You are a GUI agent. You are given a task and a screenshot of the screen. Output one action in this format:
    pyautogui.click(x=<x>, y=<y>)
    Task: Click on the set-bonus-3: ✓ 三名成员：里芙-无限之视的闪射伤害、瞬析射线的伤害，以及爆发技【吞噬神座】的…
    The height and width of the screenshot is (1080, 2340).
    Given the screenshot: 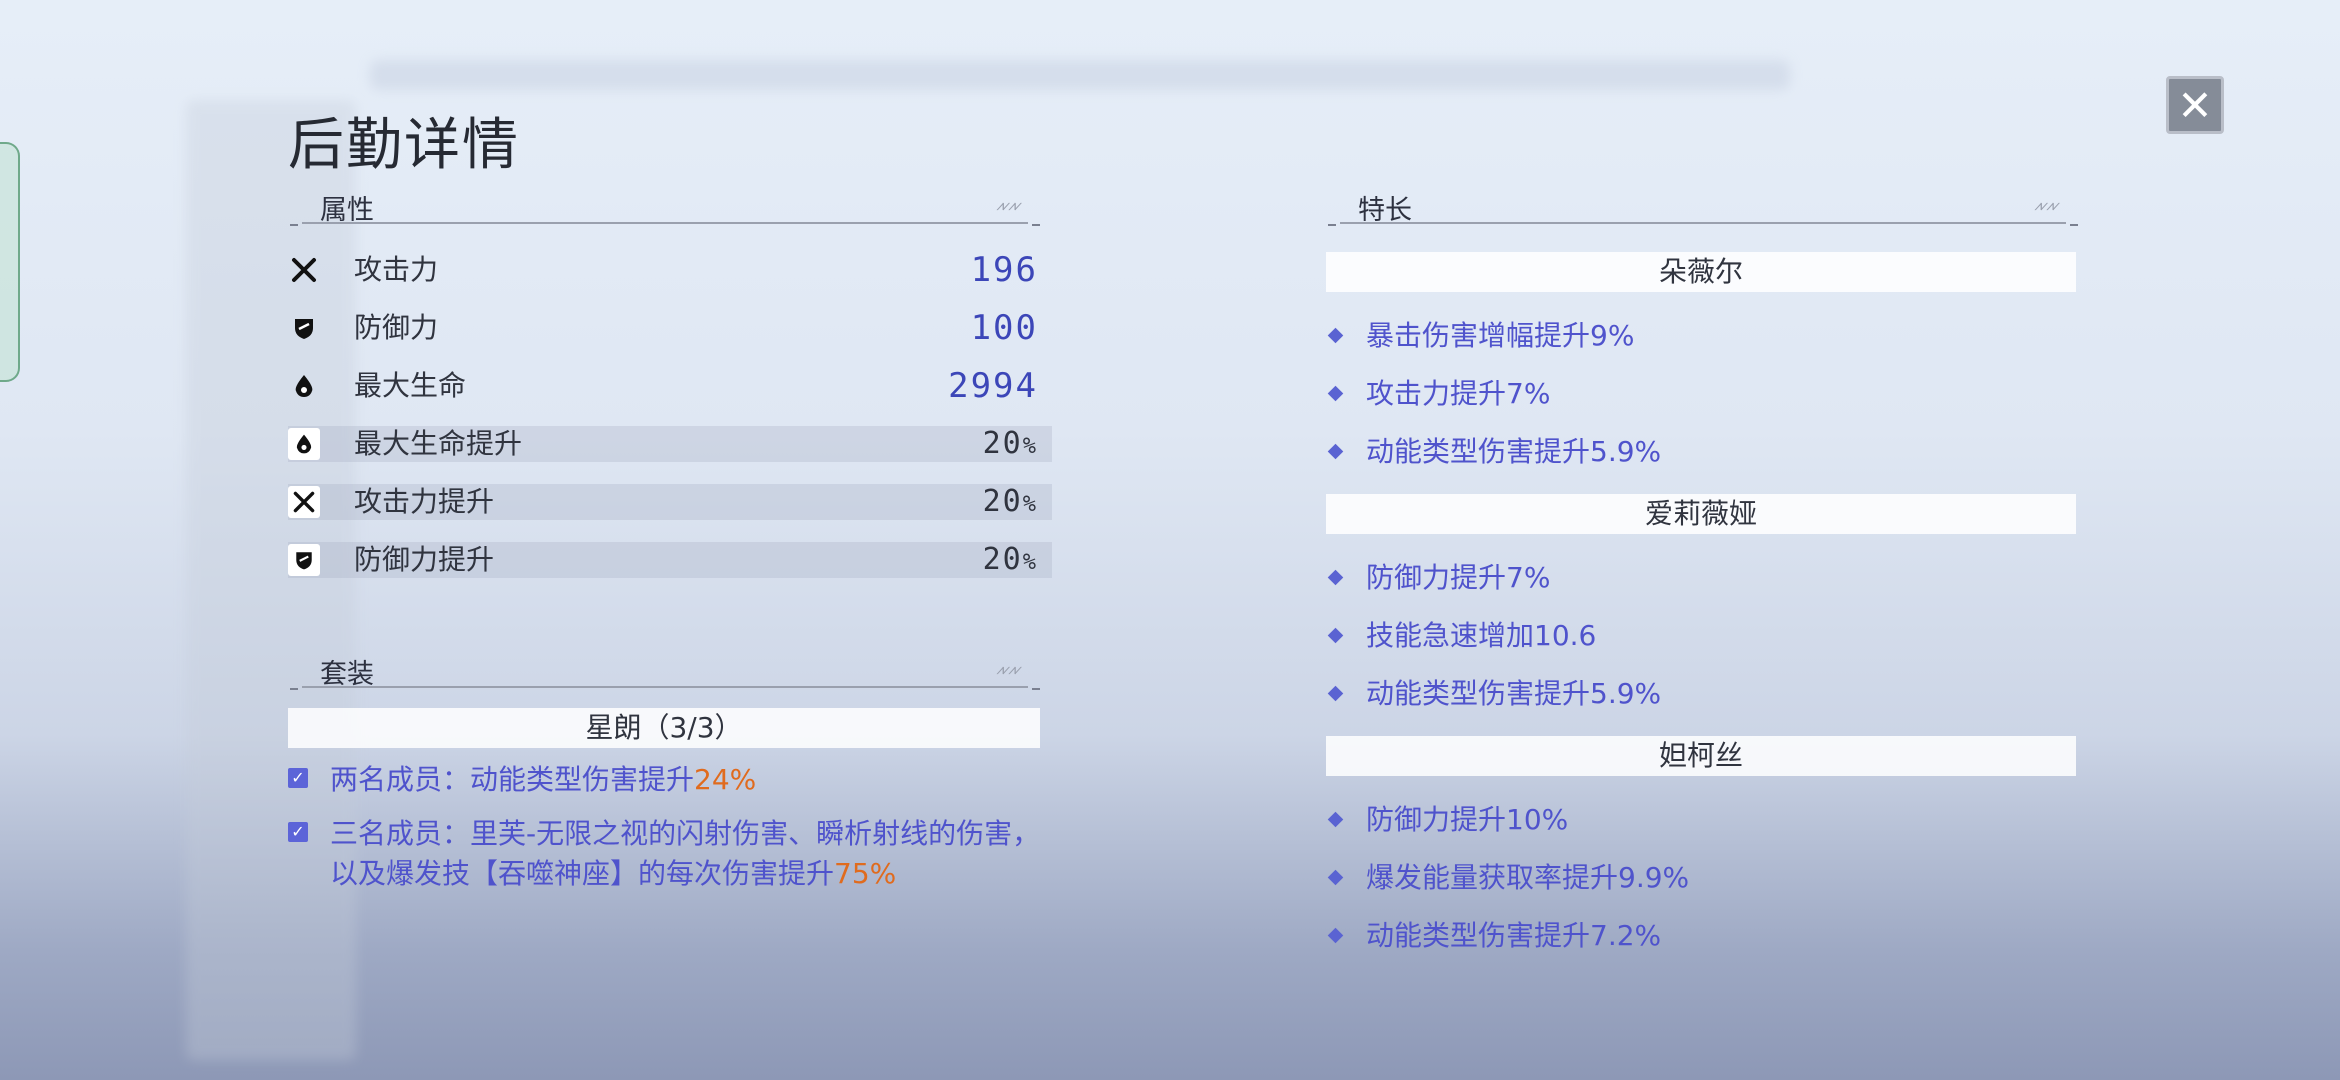 What is the action you would take?
    pyautogui.click(x=673, y=854)
    